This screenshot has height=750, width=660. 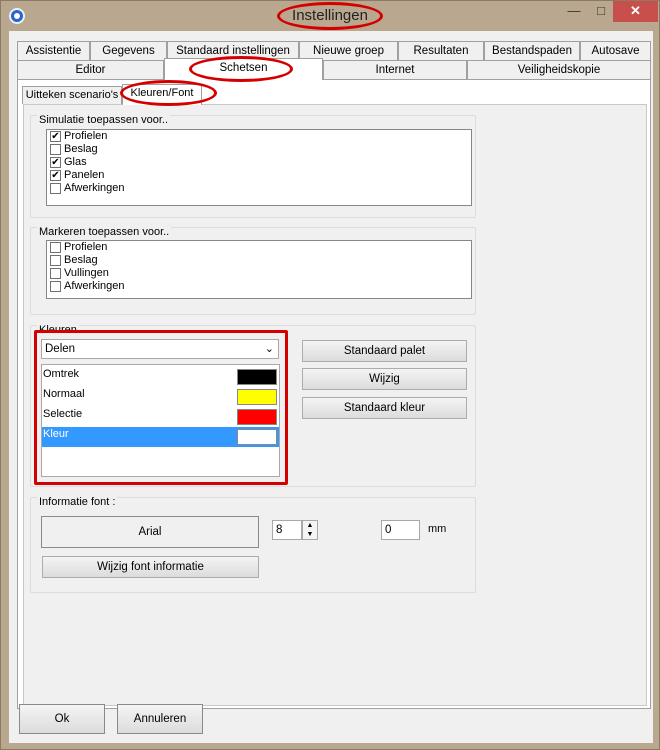 What do you see at coordinates (395, 70) in the screenshot?
I see `tab-internet: Internet` at bounding box center [395, 70].